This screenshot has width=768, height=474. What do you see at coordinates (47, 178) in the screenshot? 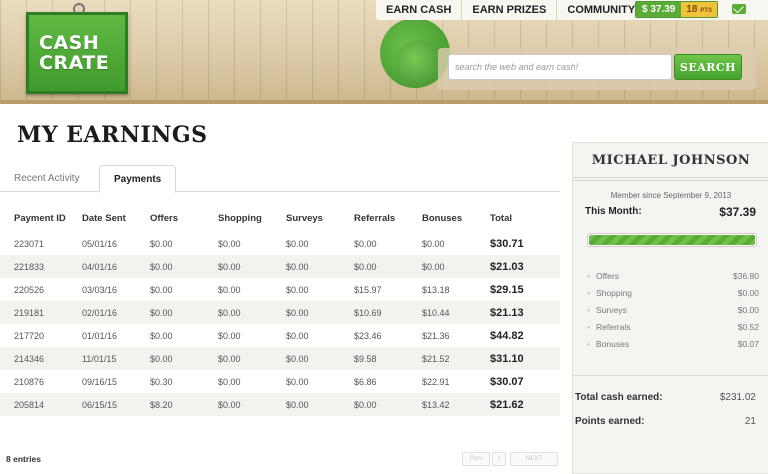
I see `tab-recent-activity: Recent Activity` at bounding box center [47, 178].